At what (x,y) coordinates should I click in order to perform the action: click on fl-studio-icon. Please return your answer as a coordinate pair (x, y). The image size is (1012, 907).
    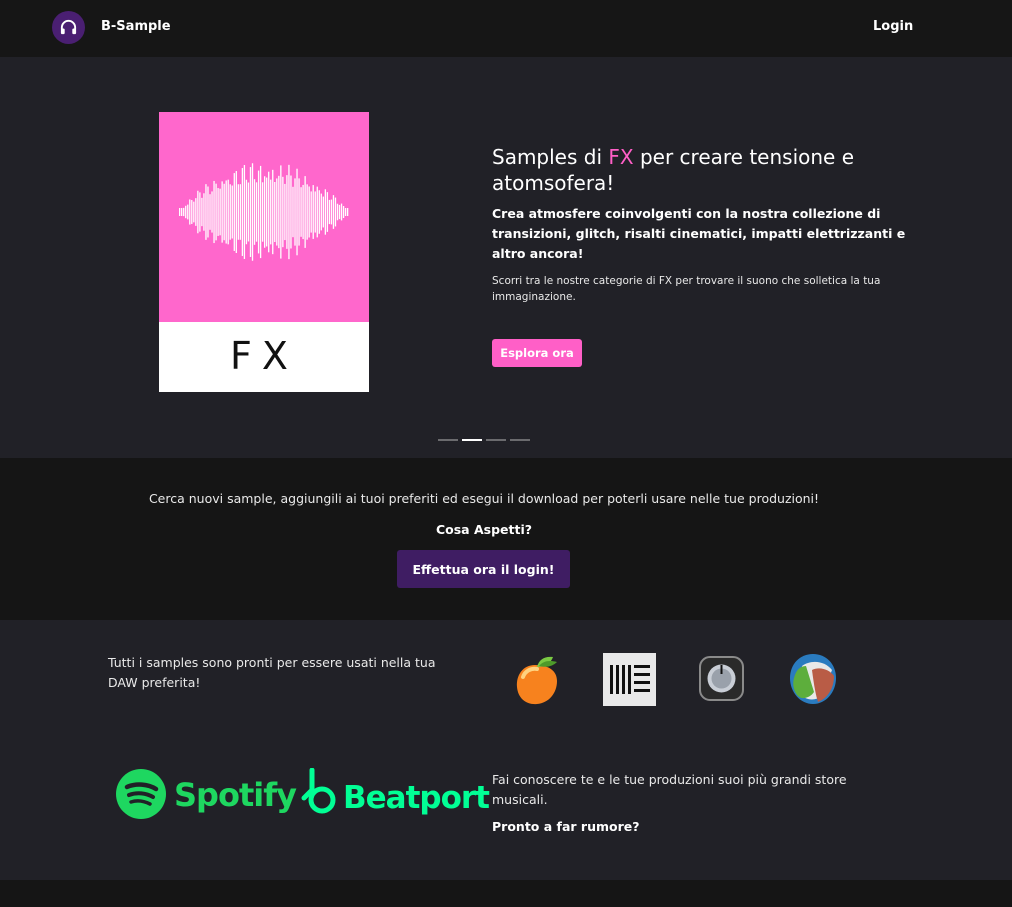
    Looking at the image, I should click on (536, 680).